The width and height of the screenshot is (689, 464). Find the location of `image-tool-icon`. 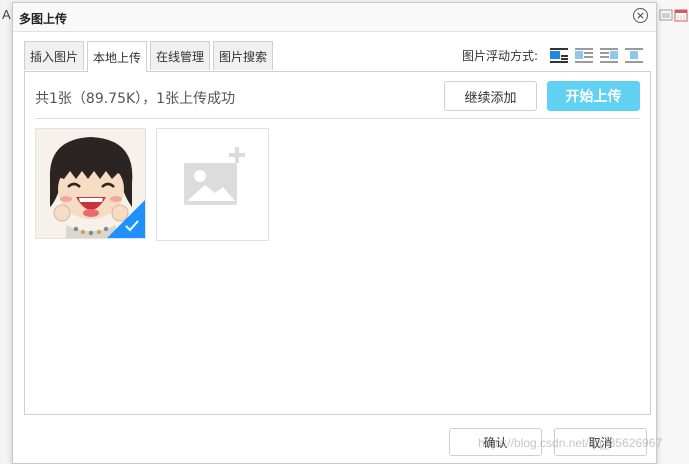

image-tool-icon is located at coordinates (666, 15).